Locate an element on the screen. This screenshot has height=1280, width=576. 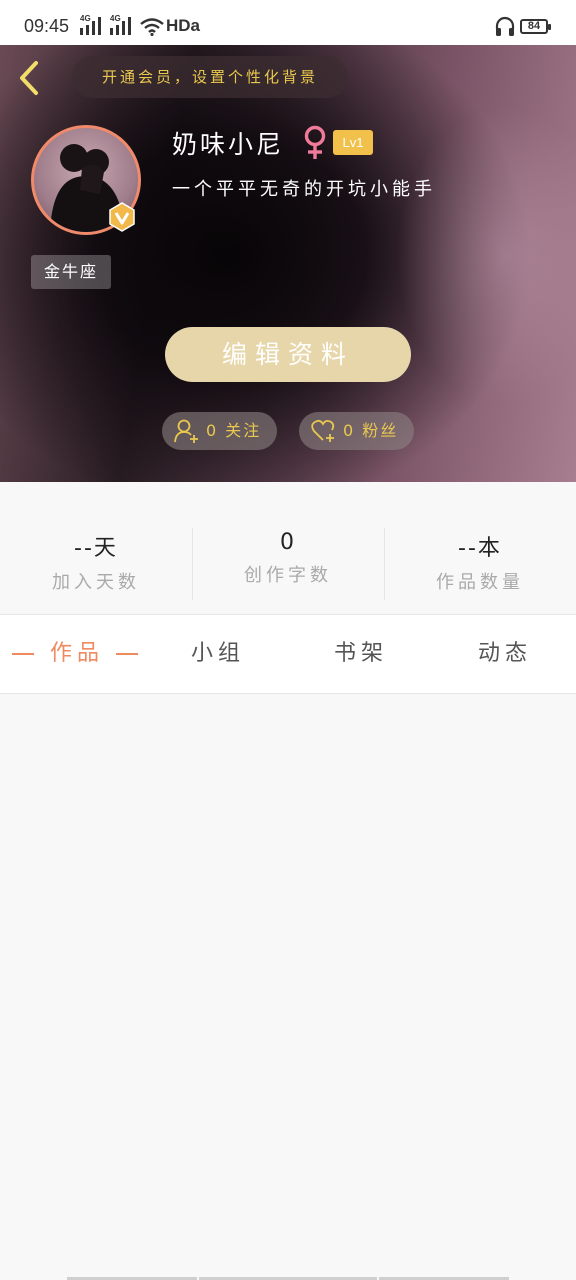
hd-label: HDa is located at coordinates (183, 25).